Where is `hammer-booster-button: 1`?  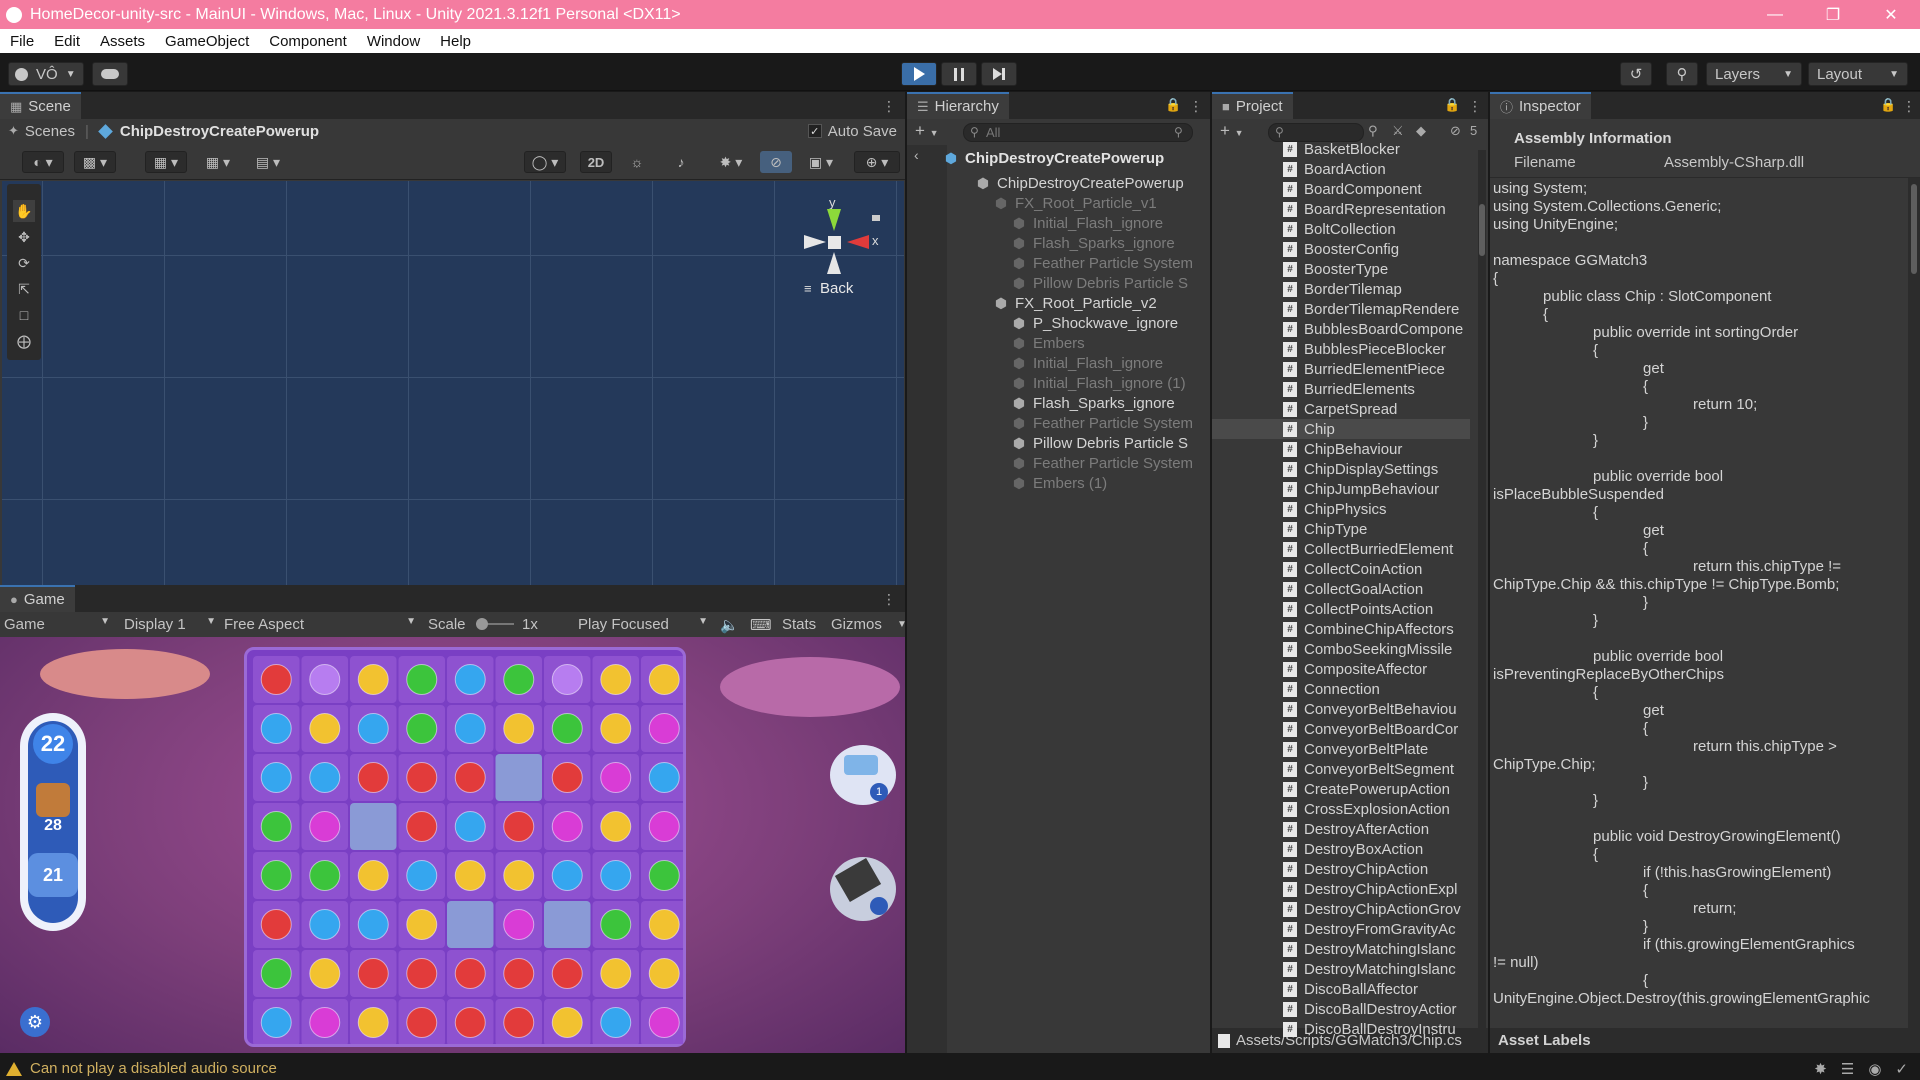 hammer-booster-button: 1 is located at coordinates (863, 775).